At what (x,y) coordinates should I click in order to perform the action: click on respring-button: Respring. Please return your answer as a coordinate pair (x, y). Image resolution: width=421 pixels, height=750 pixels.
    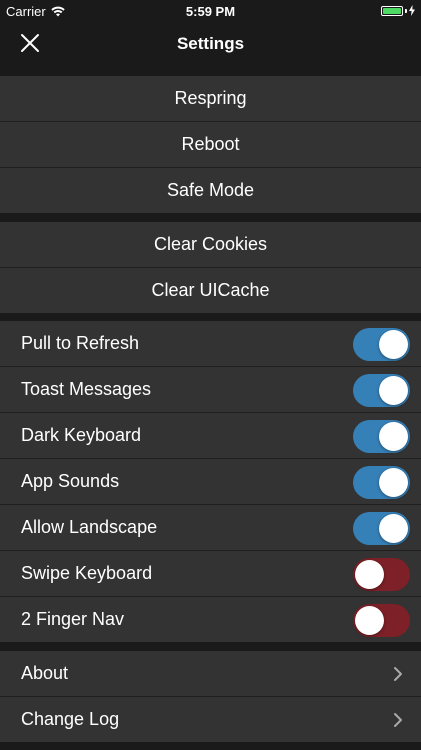
    Looking at the image, I should click on (210, 99).